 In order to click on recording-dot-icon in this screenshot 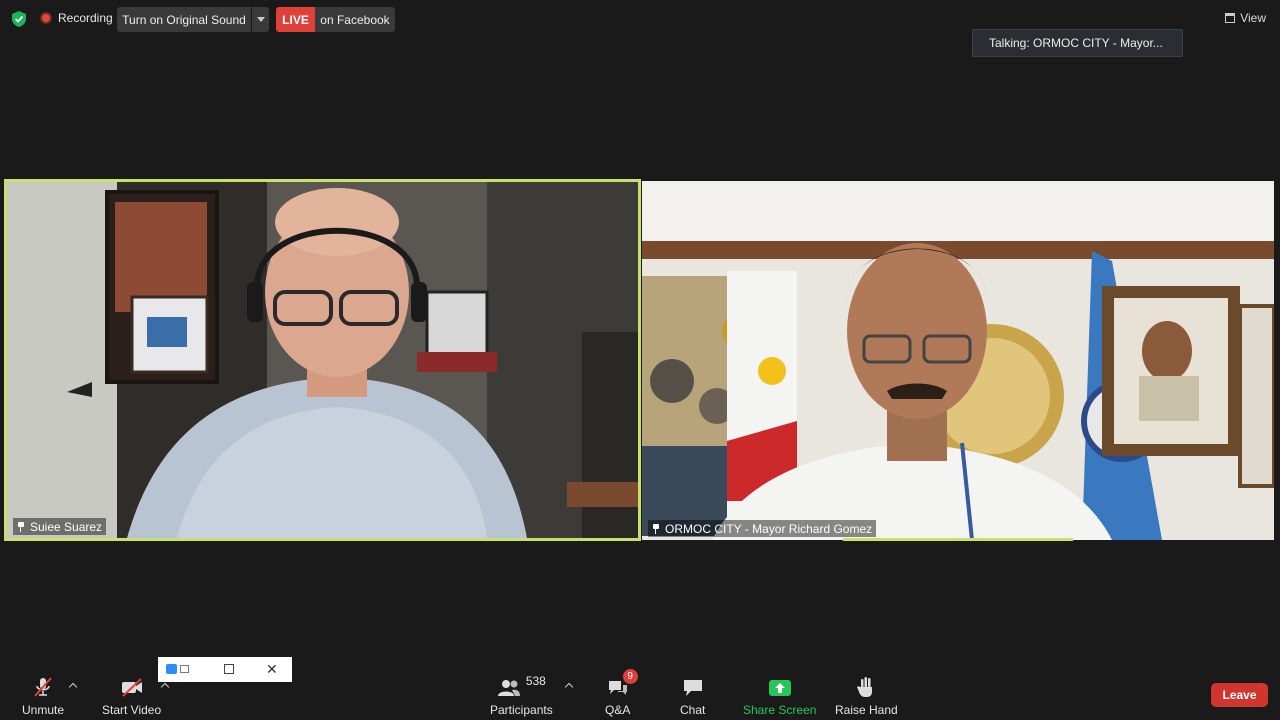, I will do `click(46, 18)`.